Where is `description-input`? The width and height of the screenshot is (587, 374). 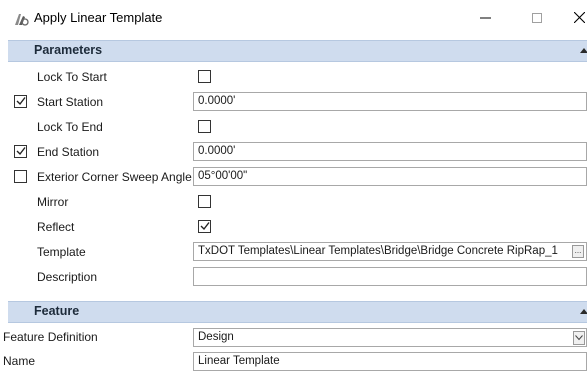 description-input is located at coordinates (390, 276).